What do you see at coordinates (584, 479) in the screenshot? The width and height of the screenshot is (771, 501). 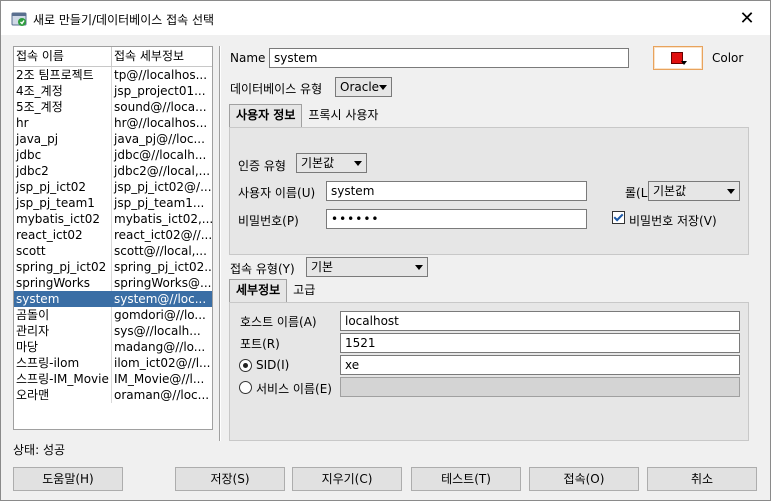 I see `connect-button: 접속(O)` at bounding box center [584, 479].